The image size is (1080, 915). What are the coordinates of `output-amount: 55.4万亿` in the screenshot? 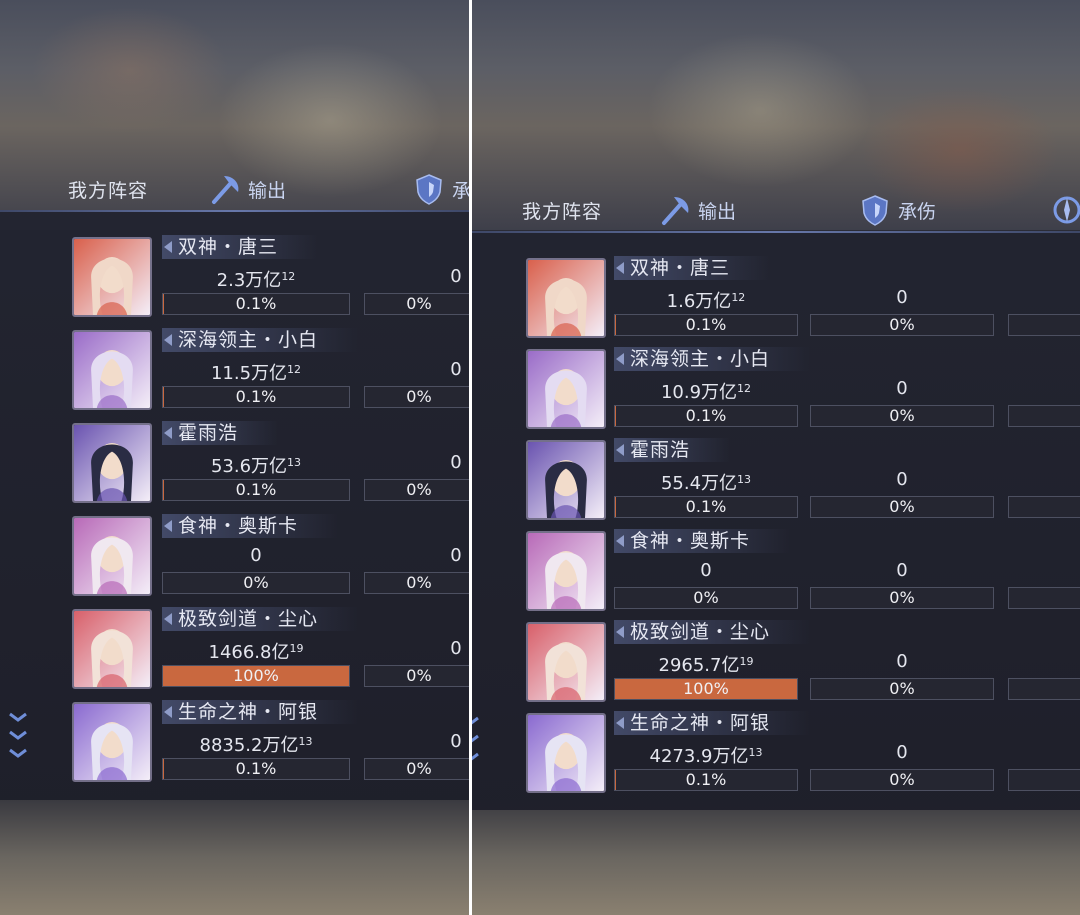 It's located at (699, 483).